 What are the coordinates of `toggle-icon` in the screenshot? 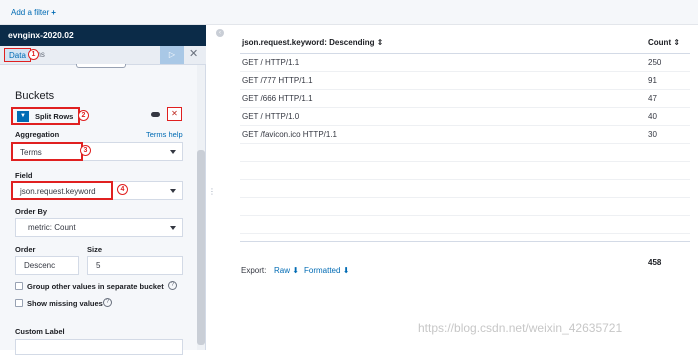 It's located at (155, 114).